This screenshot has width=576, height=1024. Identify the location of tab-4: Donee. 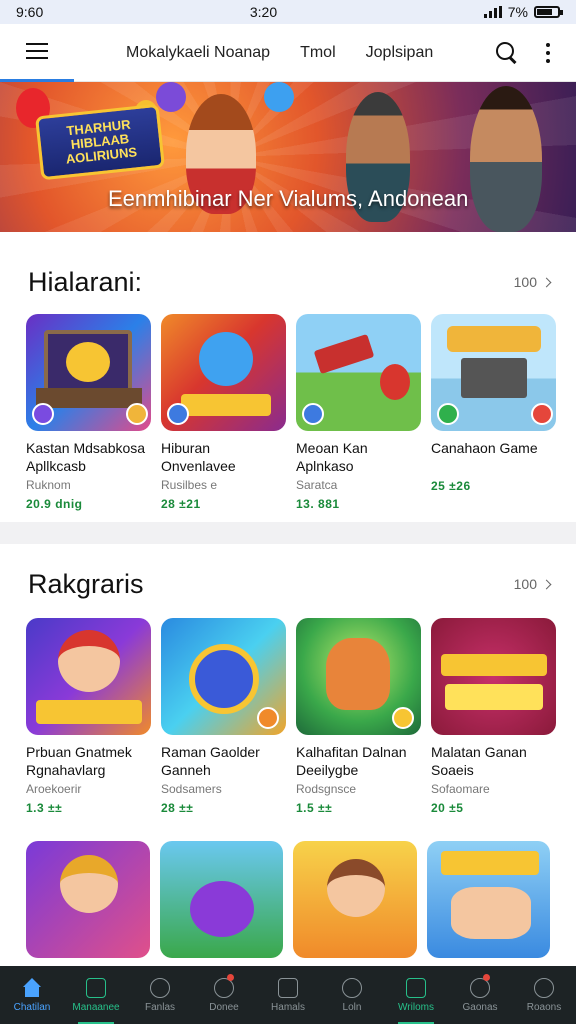
(224, 995).